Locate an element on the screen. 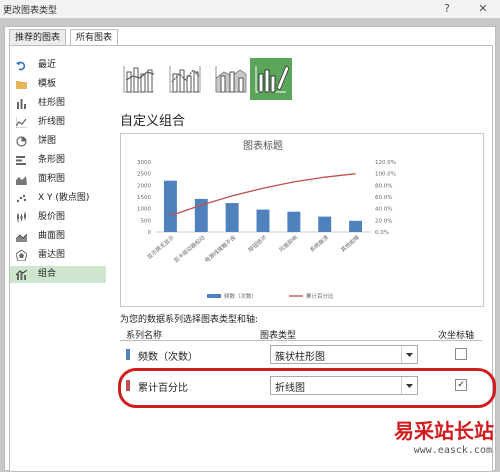 The image size is (500, 472). subtype-column-line-secondary is located at coordinates (185, 79).